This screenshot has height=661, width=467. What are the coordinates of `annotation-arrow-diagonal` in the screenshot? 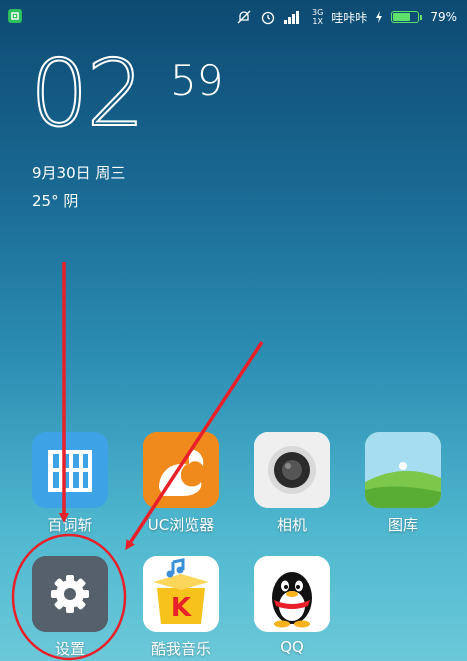 It's located at (194, 446).